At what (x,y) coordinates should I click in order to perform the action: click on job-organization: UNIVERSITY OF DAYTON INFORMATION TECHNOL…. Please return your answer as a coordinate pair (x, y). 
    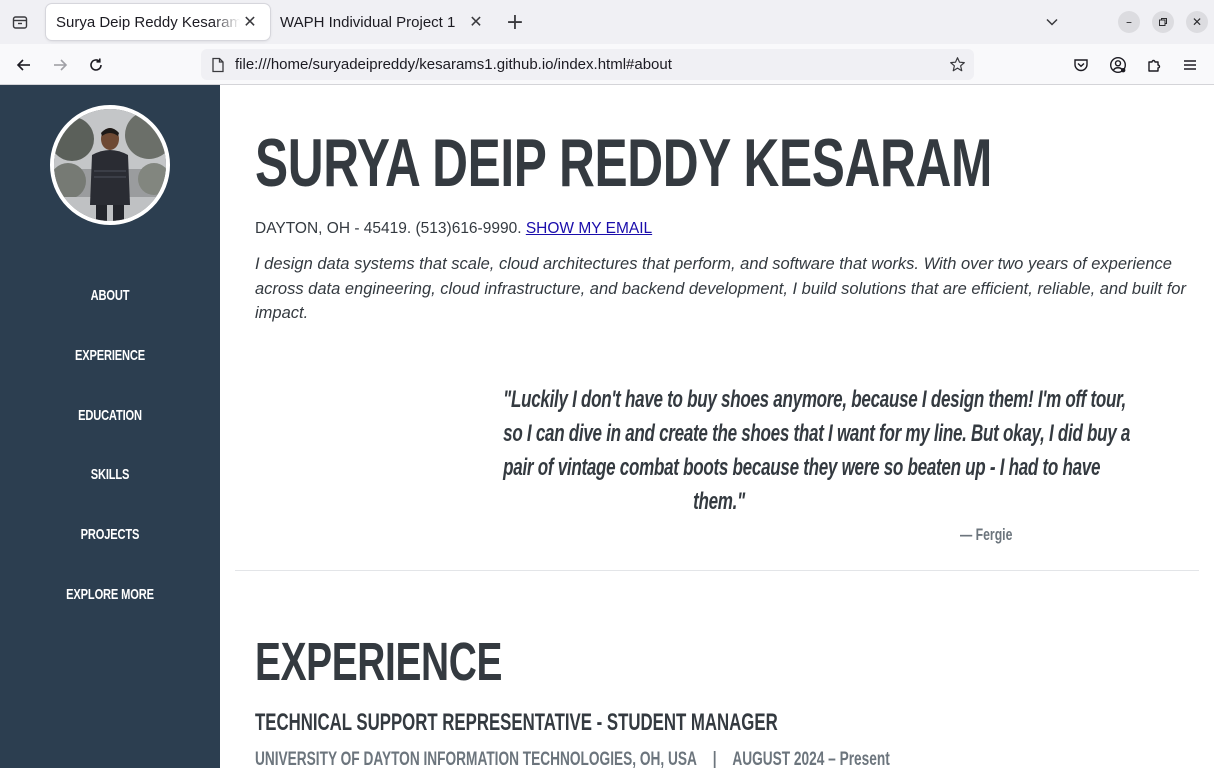
    Looking at the image, I should click on (476, 758).